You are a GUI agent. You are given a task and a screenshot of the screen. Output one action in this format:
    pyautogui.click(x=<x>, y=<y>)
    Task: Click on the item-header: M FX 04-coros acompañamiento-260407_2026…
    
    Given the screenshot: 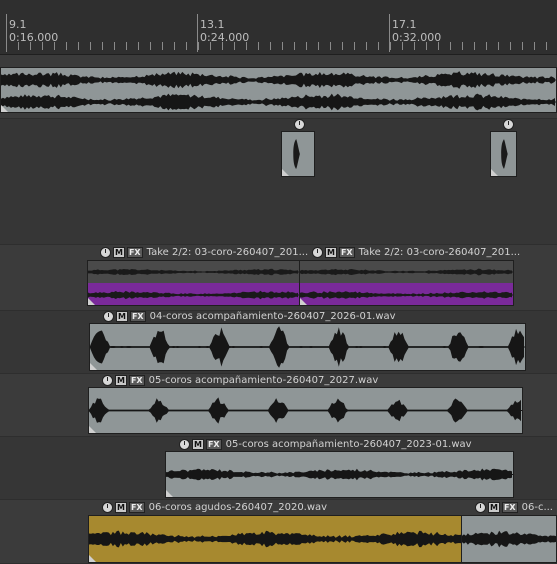 What is the action you would take?
    pyautogui.click(x=249, y=316)
    